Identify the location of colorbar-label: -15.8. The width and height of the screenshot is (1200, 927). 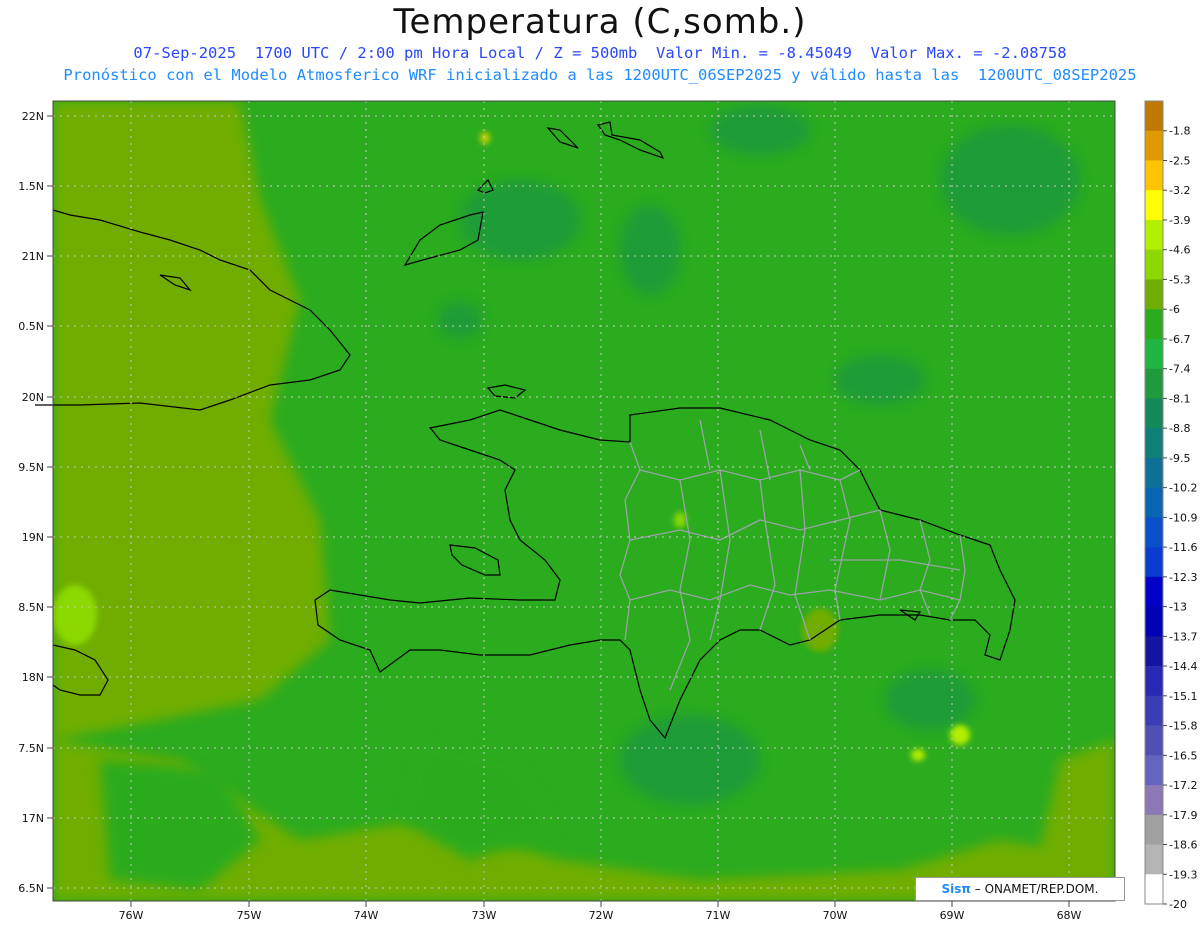
(1183, 726).